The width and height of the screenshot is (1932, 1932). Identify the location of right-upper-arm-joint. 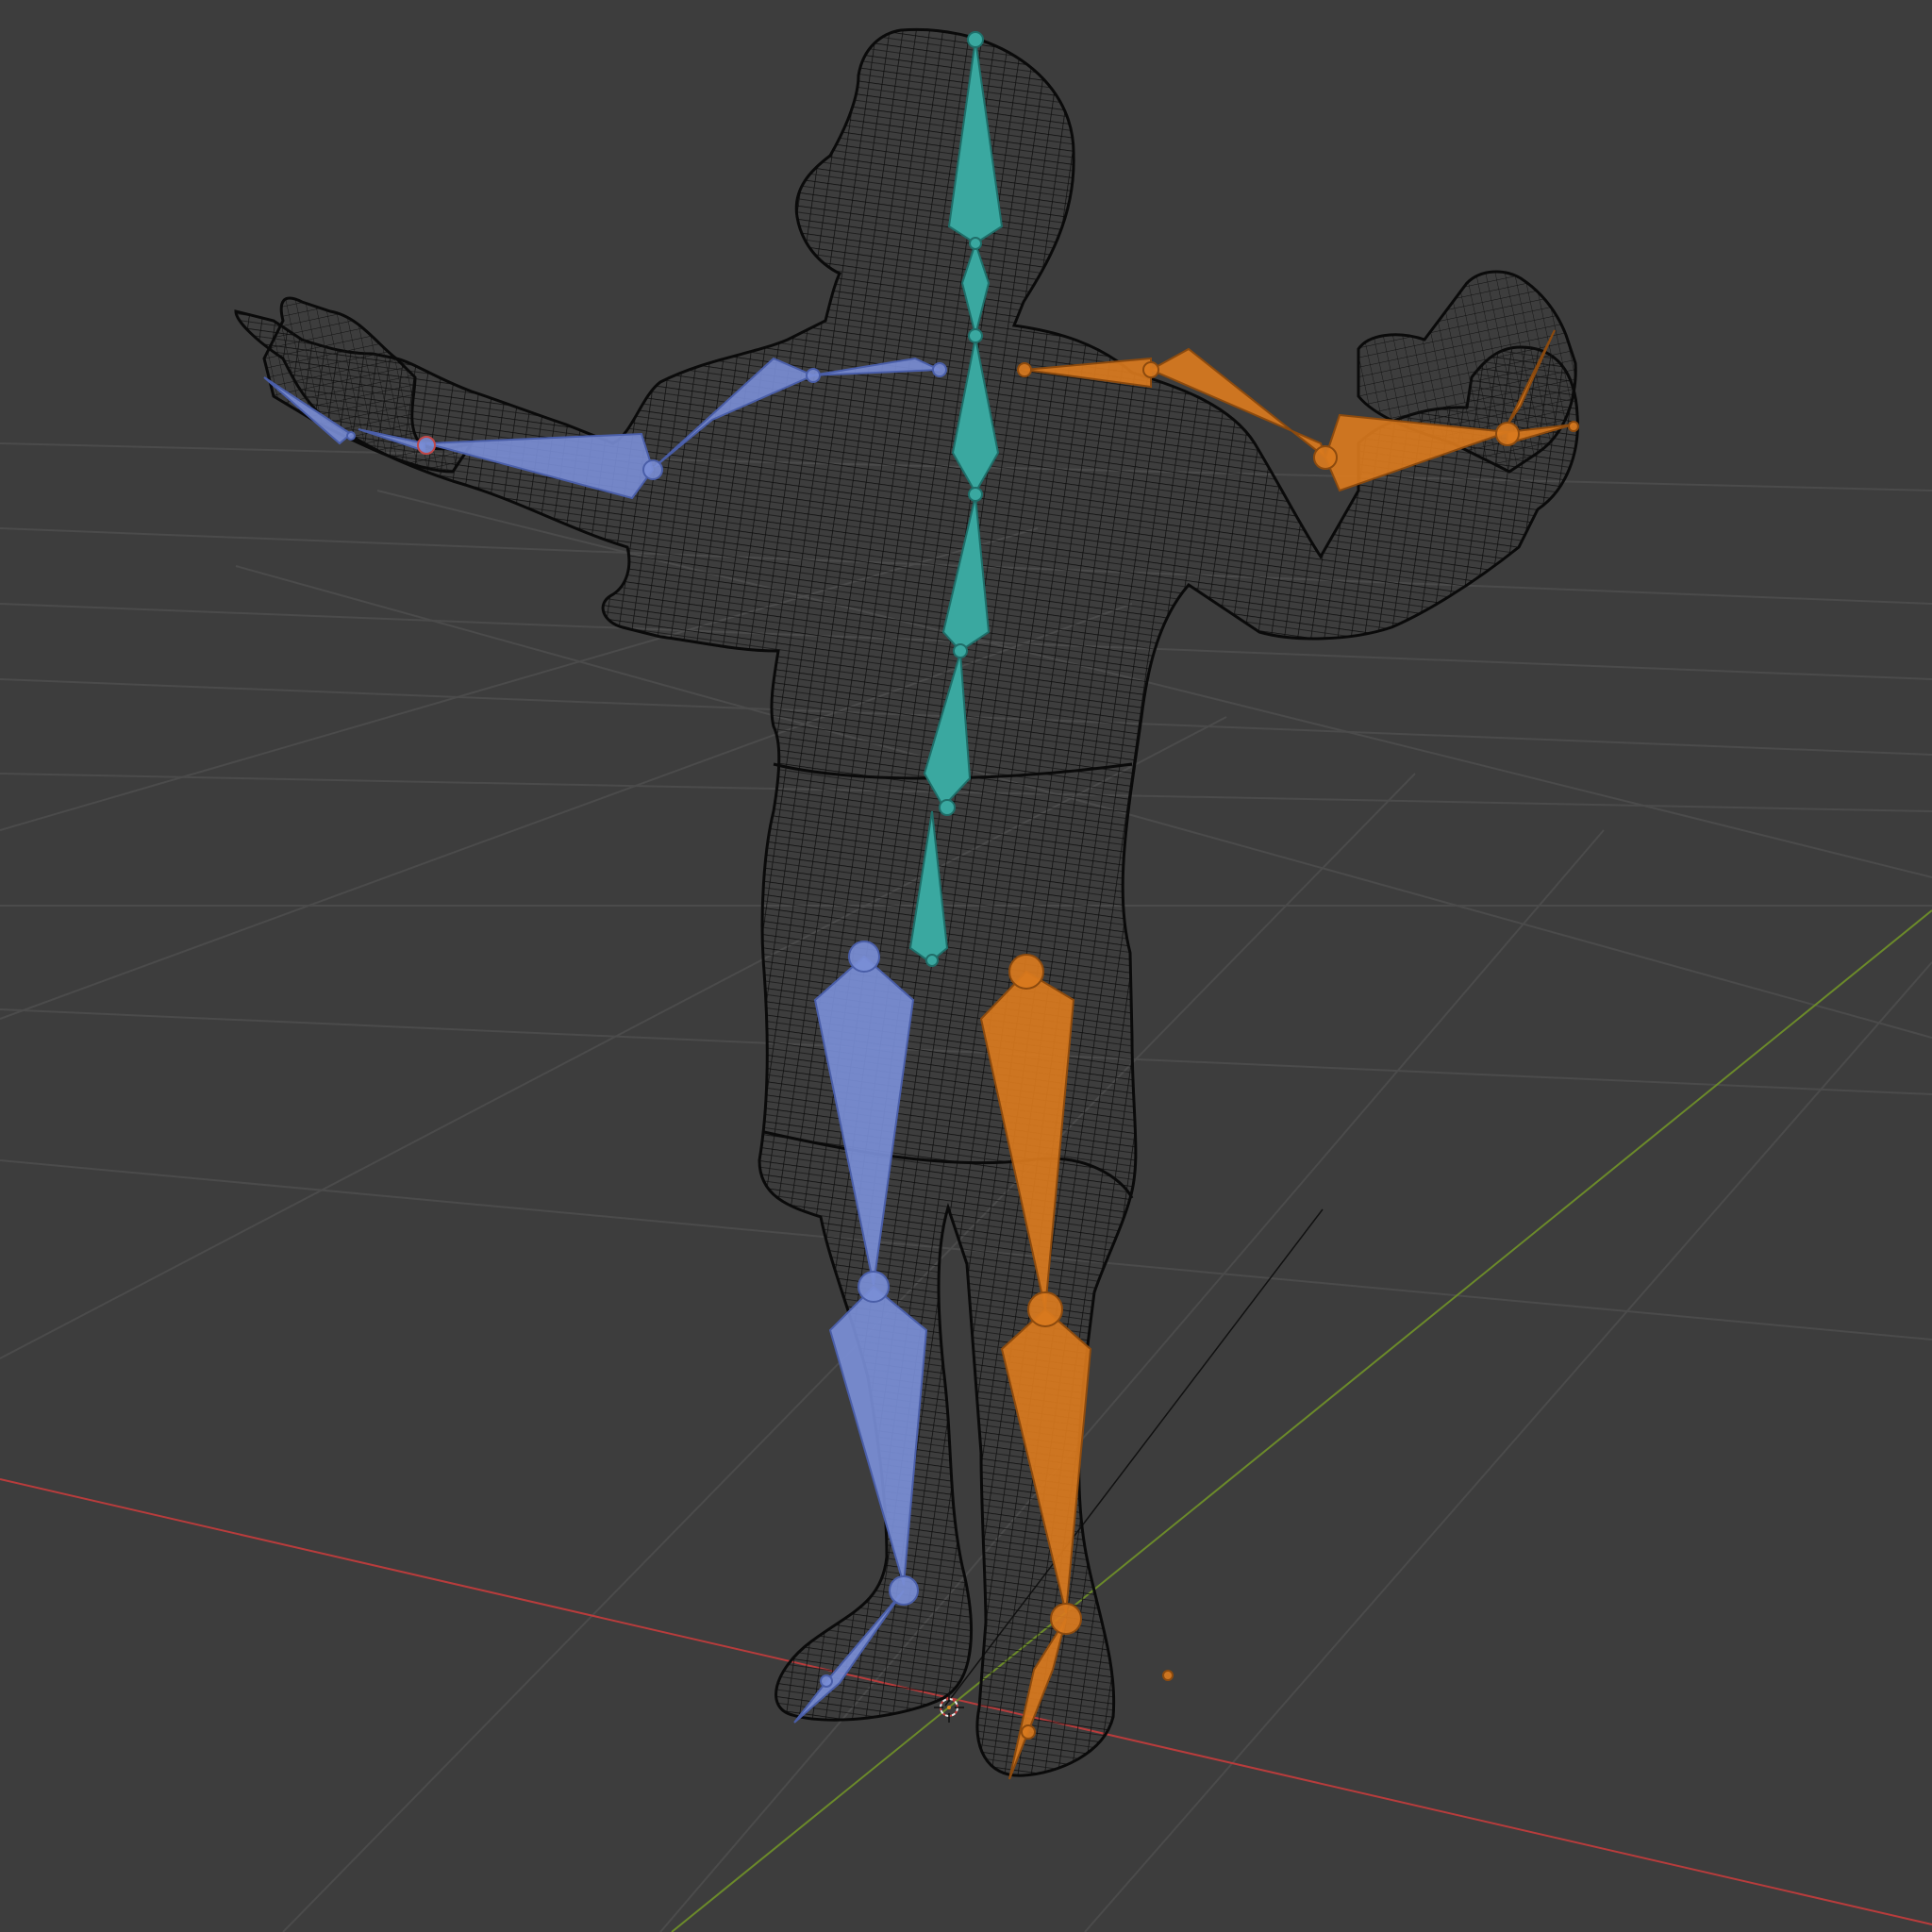
(1150, 369).